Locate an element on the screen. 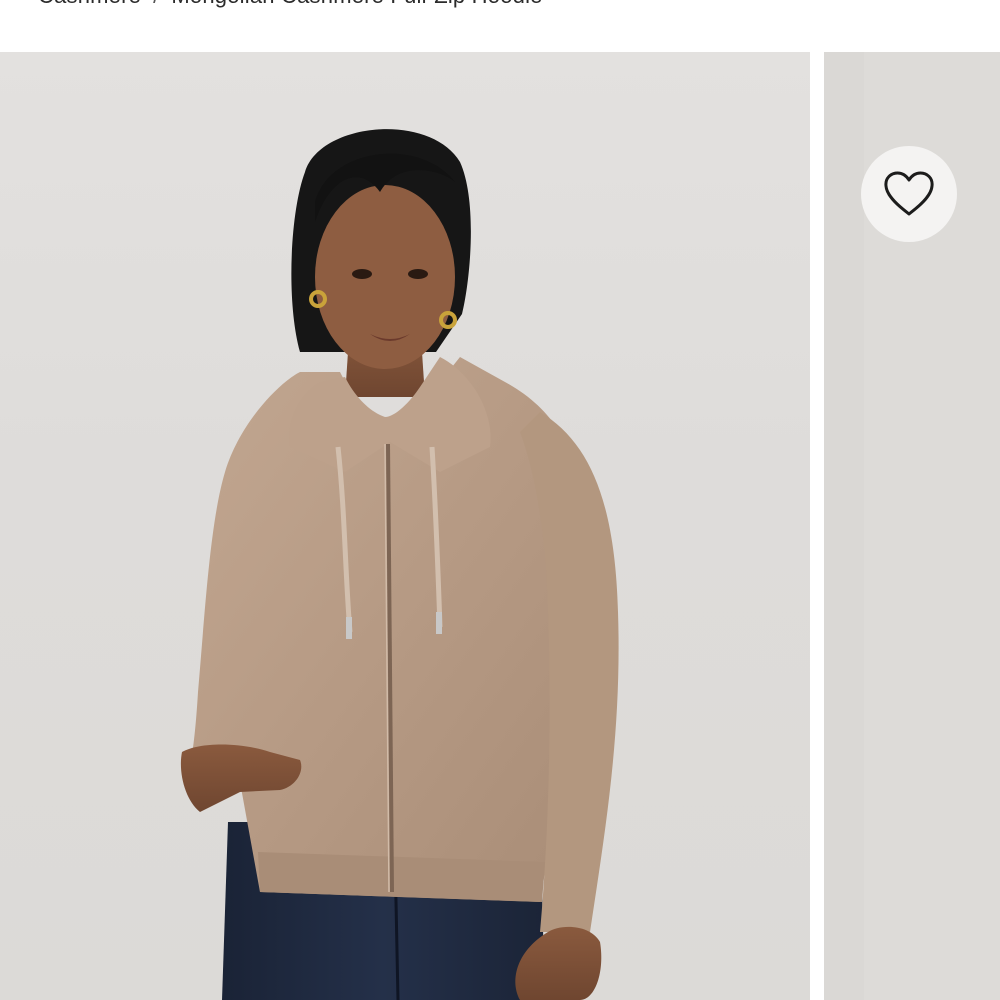  wishlist-button is located at coordinates (909, 194).